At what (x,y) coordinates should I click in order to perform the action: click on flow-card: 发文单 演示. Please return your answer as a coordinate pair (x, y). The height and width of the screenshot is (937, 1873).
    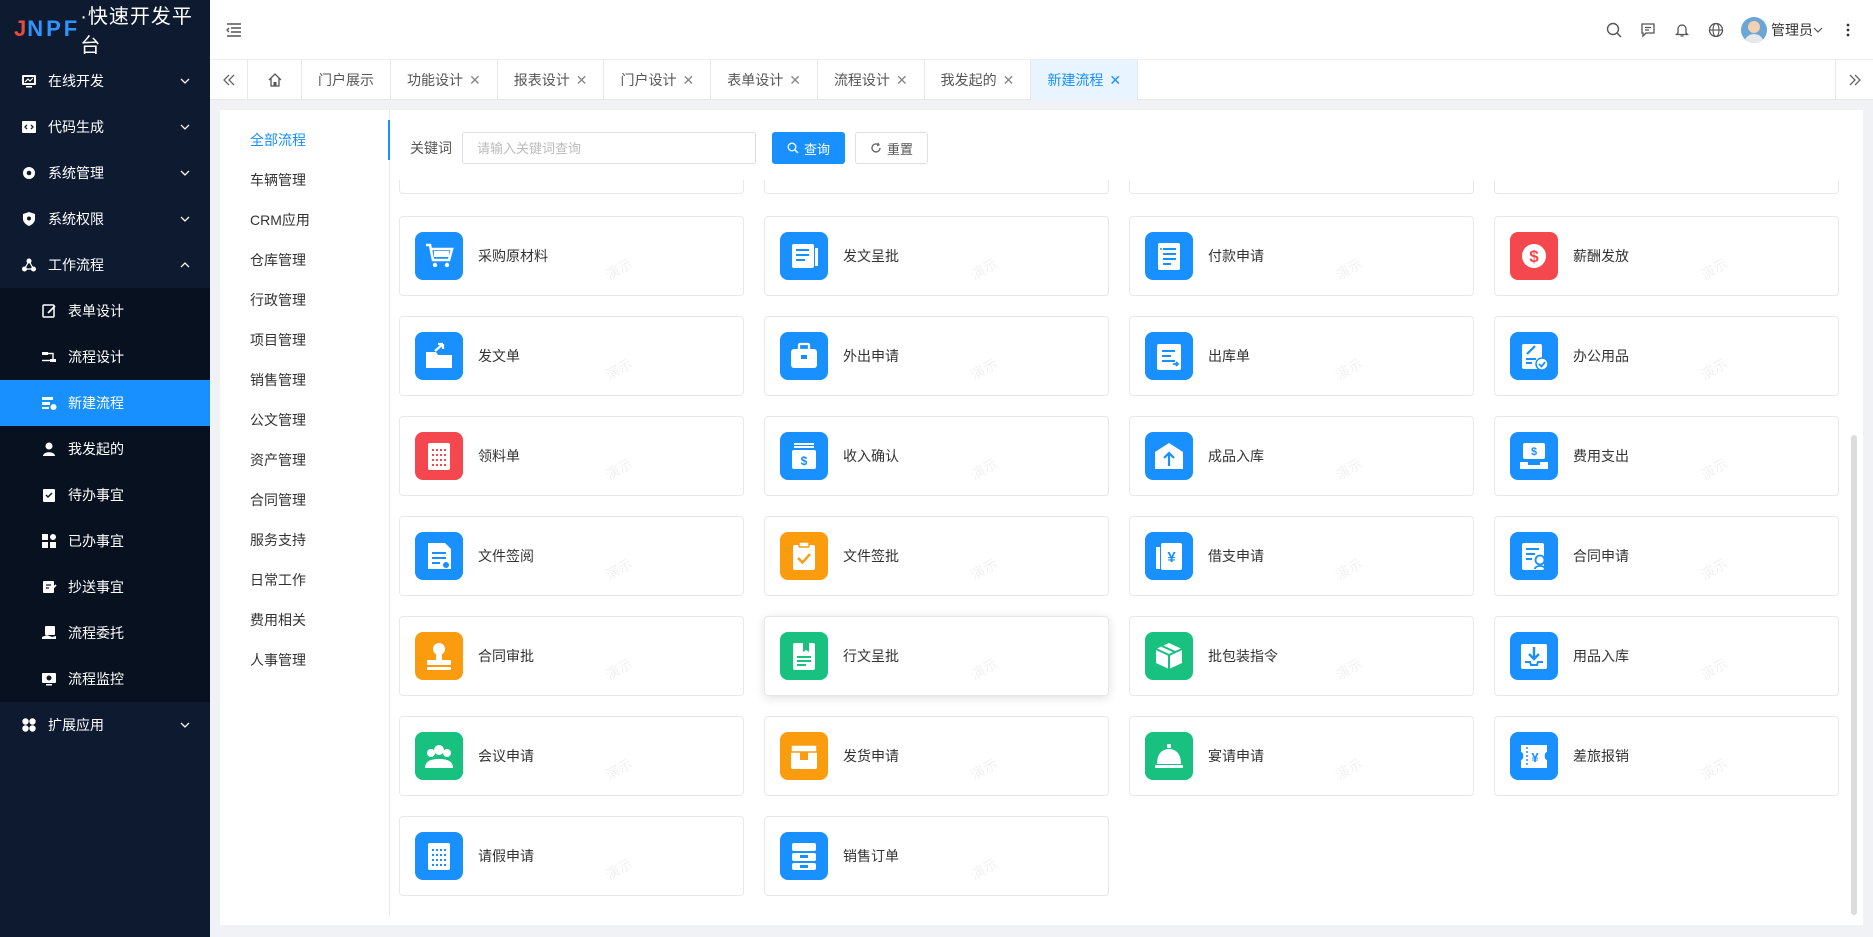
    Looking at the image, I should click on (571, 356).